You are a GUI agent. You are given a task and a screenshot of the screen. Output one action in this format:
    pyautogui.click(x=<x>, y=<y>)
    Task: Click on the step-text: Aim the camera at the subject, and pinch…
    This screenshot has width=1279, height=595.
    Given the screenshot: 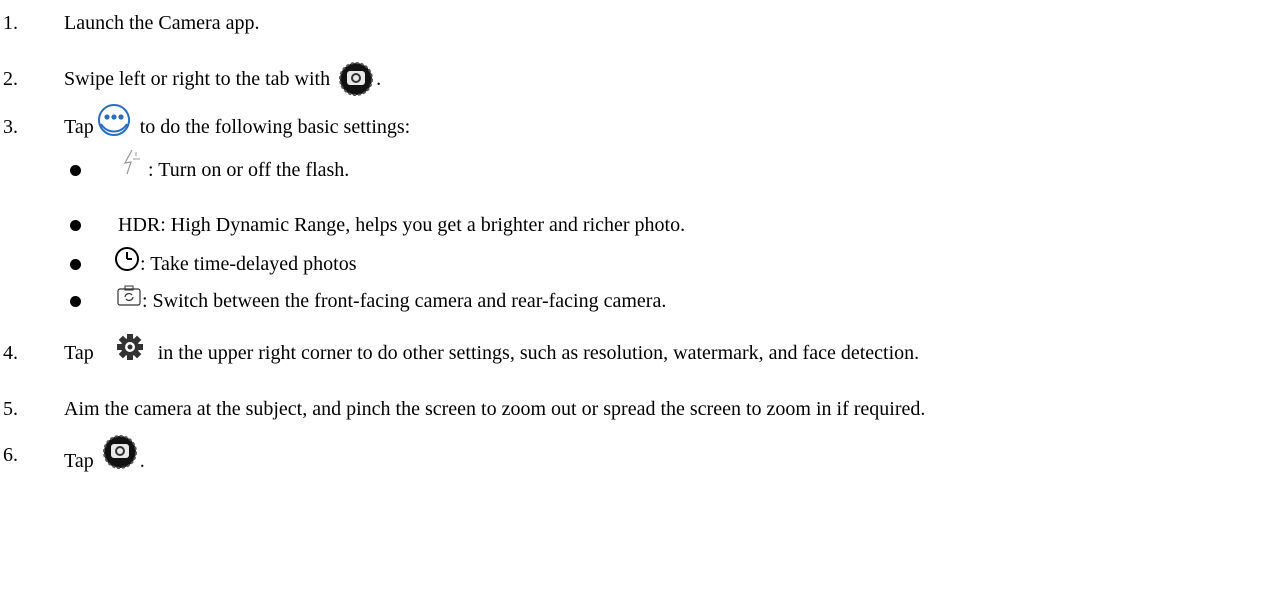 What is the action you would take?
    pyautogui.click(x=495, y=408)
    